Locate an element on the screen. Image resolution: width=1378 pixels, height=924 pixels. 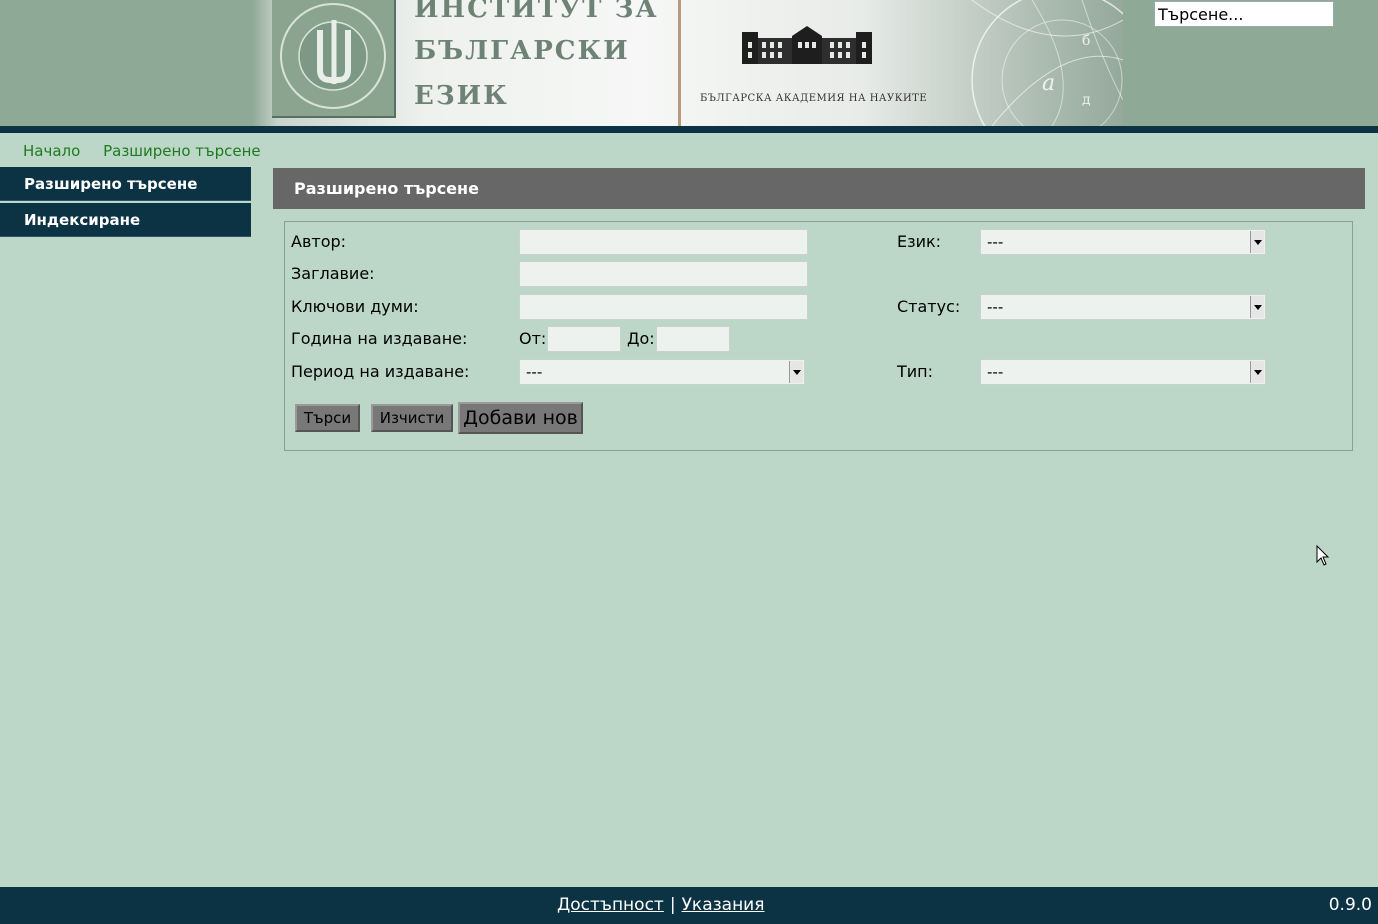
status-select-value: --- is located at coordinates (995, 307).